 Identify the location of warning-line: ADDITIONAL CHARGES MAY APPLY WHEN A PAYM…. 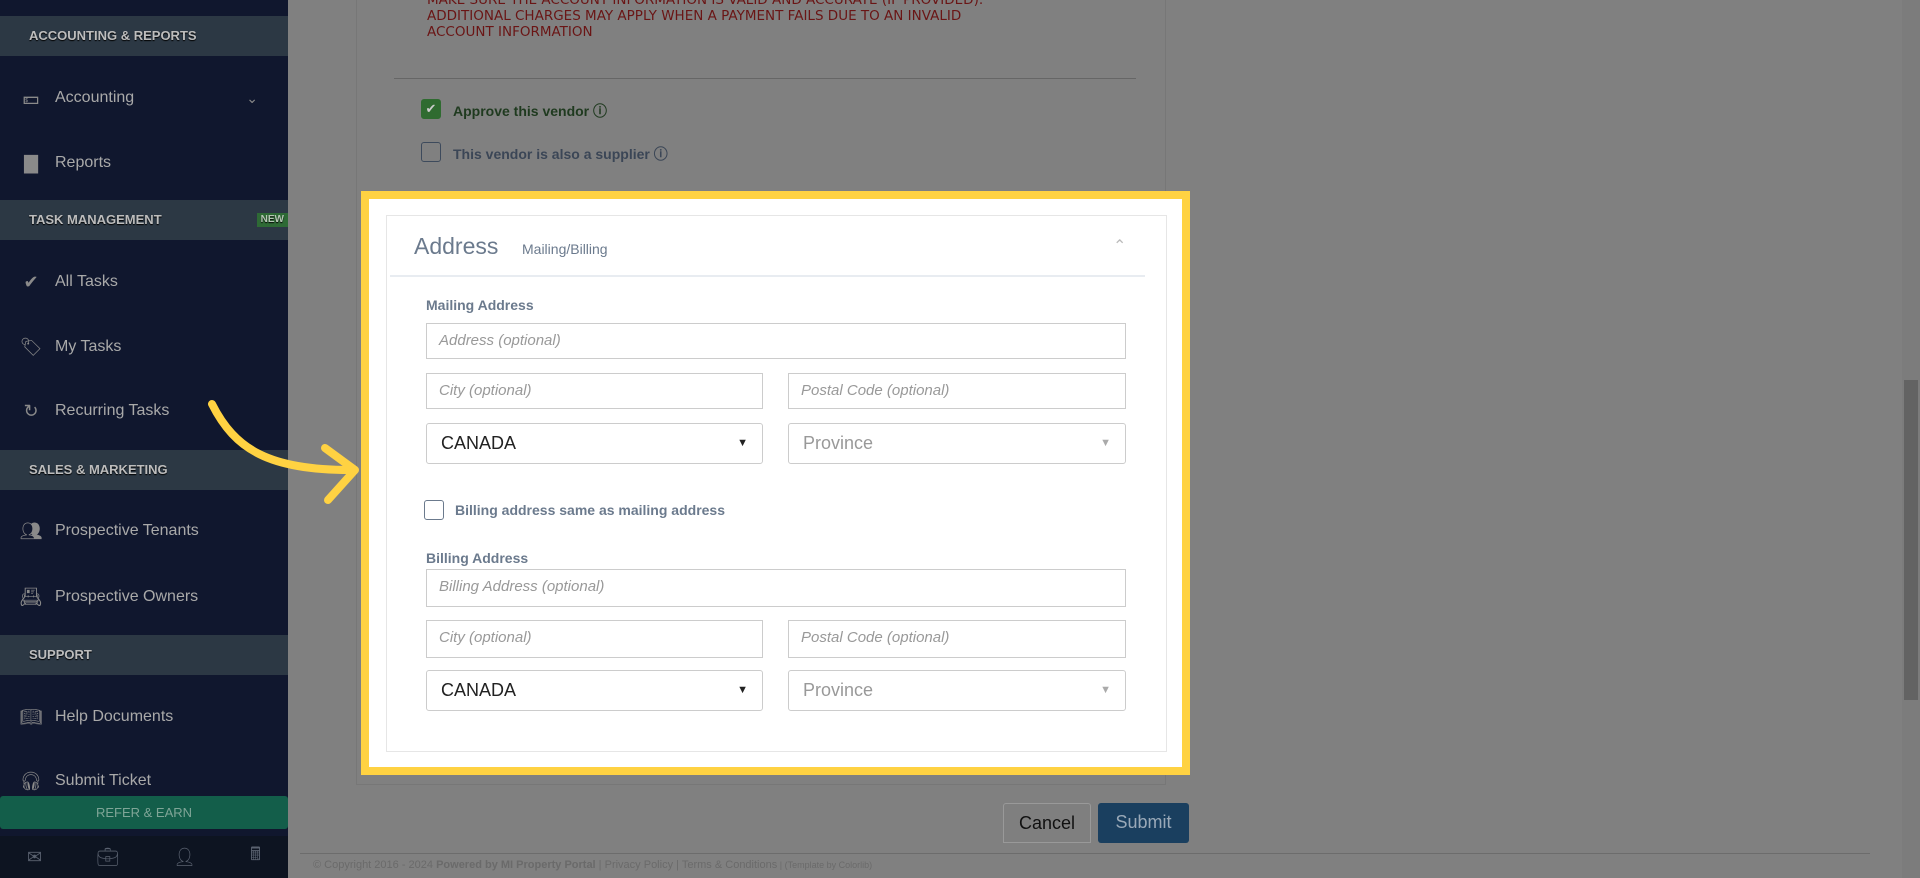
(694, 16).